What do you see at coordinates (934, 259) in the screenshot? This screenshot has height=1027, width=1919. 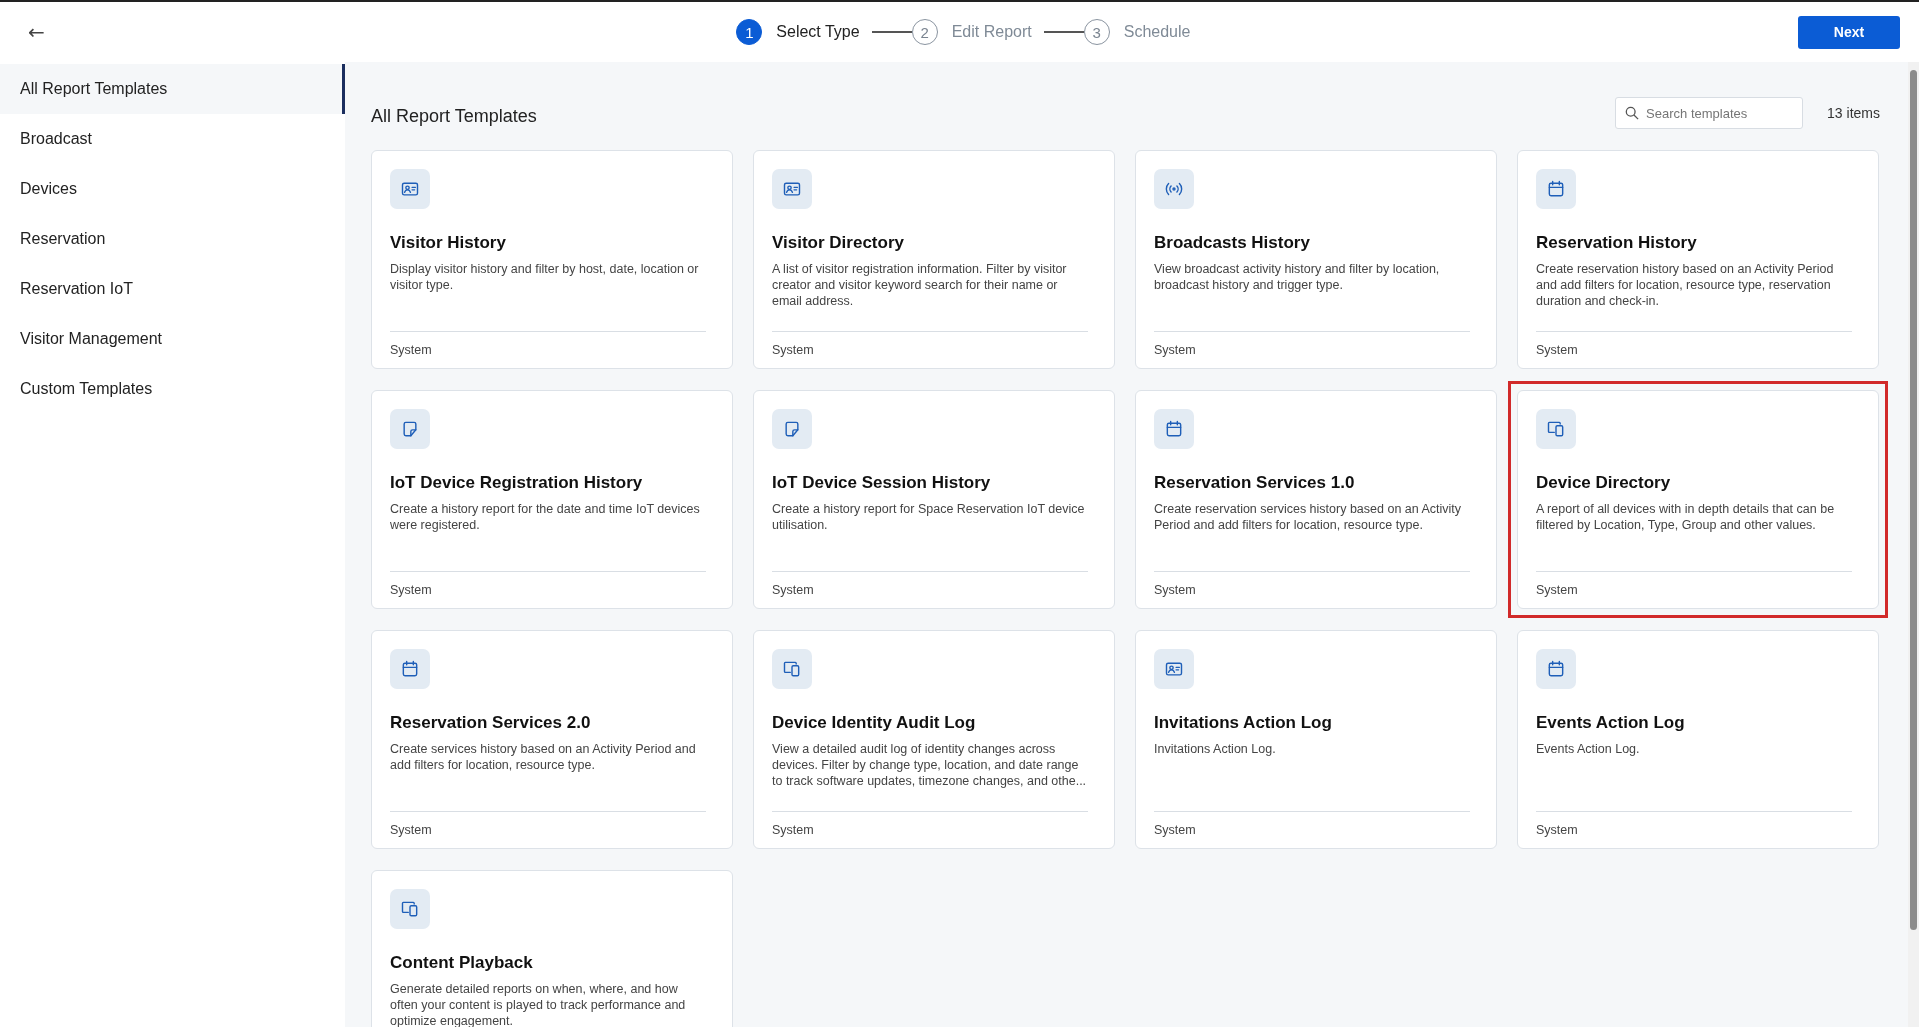 I see `template-card: Visitor Directory A list of visitor registration information. Filter by visitor creator and visitor keyword search for their name or email address. System` at bounding box center [934, 259].